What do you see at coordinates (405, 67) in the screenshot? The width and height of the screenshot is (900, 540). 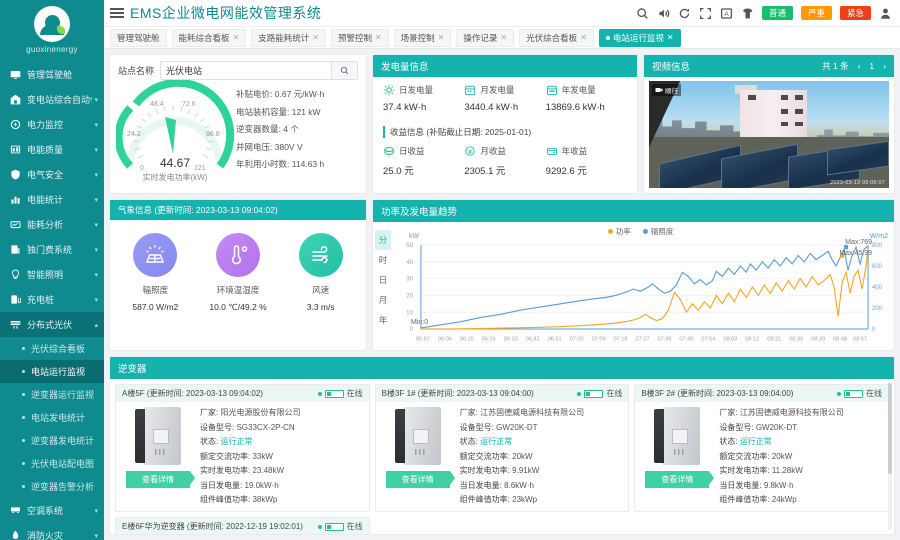 I see `card-title: 发电量信息` at bounding box center [405, 67].